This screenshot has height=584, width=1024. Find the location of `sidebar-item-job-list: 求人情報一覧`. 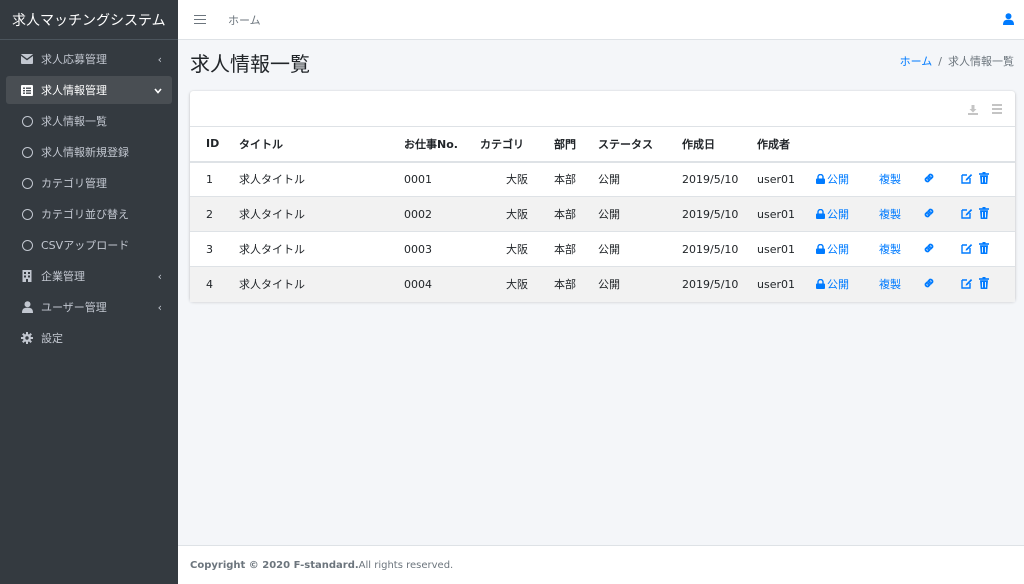

sidebar-item-job-list: 求人情報一覧 is located at coordinates (89, 121).